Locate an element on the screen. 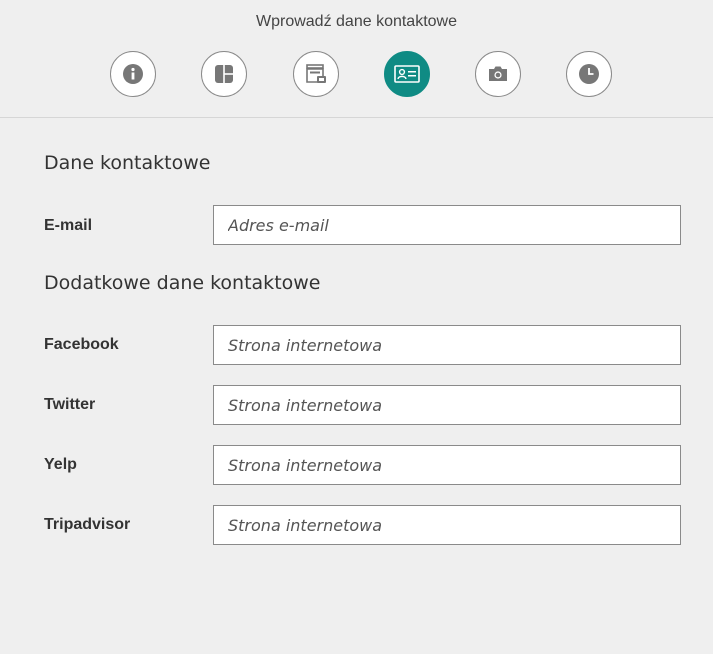  facebook-label: Facebook is located at coordinates (81, 344).